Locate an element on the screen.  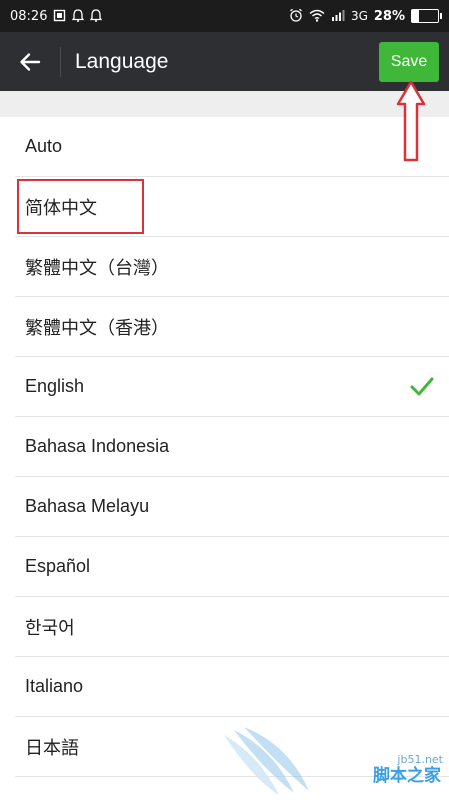
status-time: 08:26 is located at coordinates (29, 16).